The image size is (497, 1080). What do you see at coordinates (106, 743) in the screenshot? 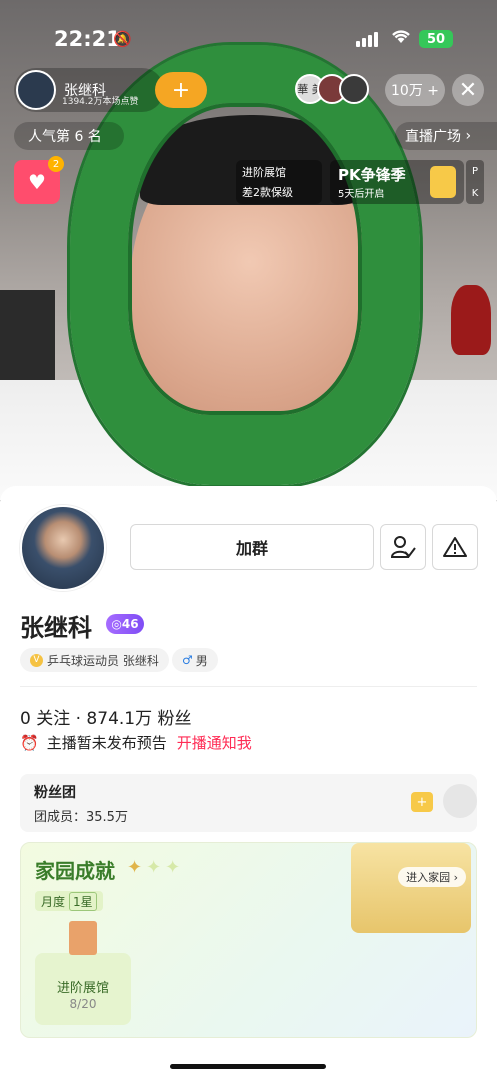
I see `notice-text: 主播暂未发布预告` at bounding box center [106, 743].